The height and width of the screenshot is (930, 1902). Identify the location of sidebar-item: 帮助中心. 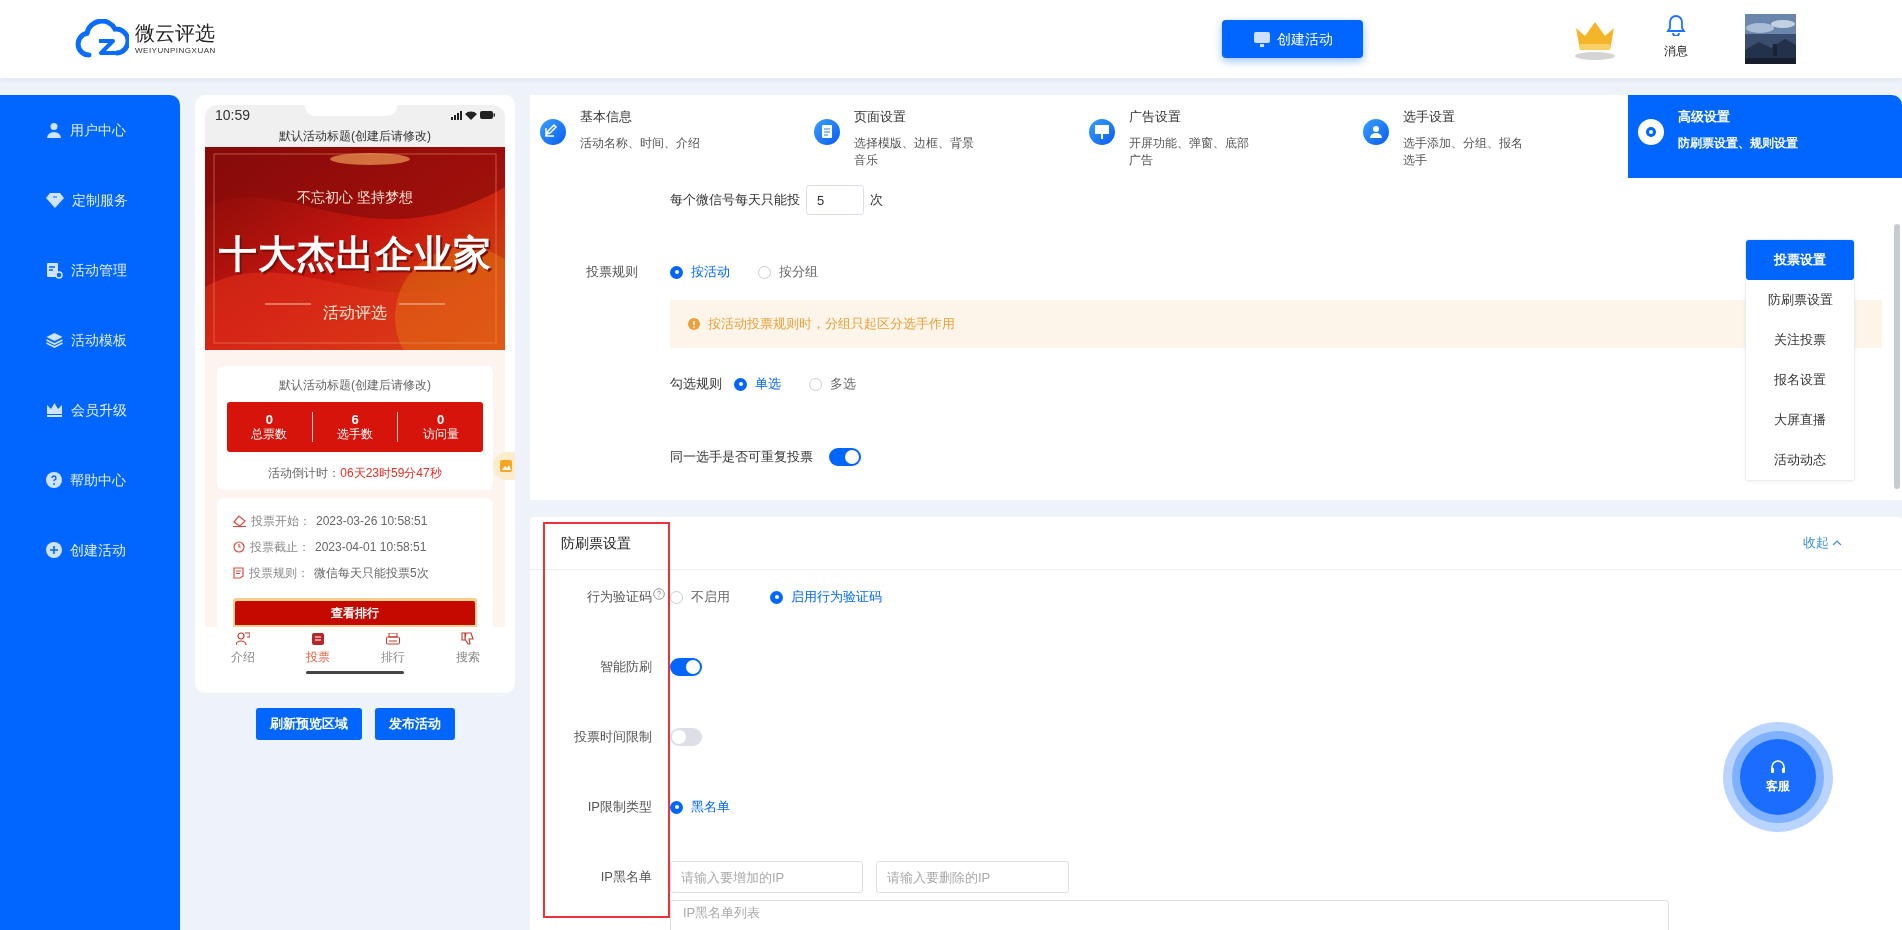
(90, 480).